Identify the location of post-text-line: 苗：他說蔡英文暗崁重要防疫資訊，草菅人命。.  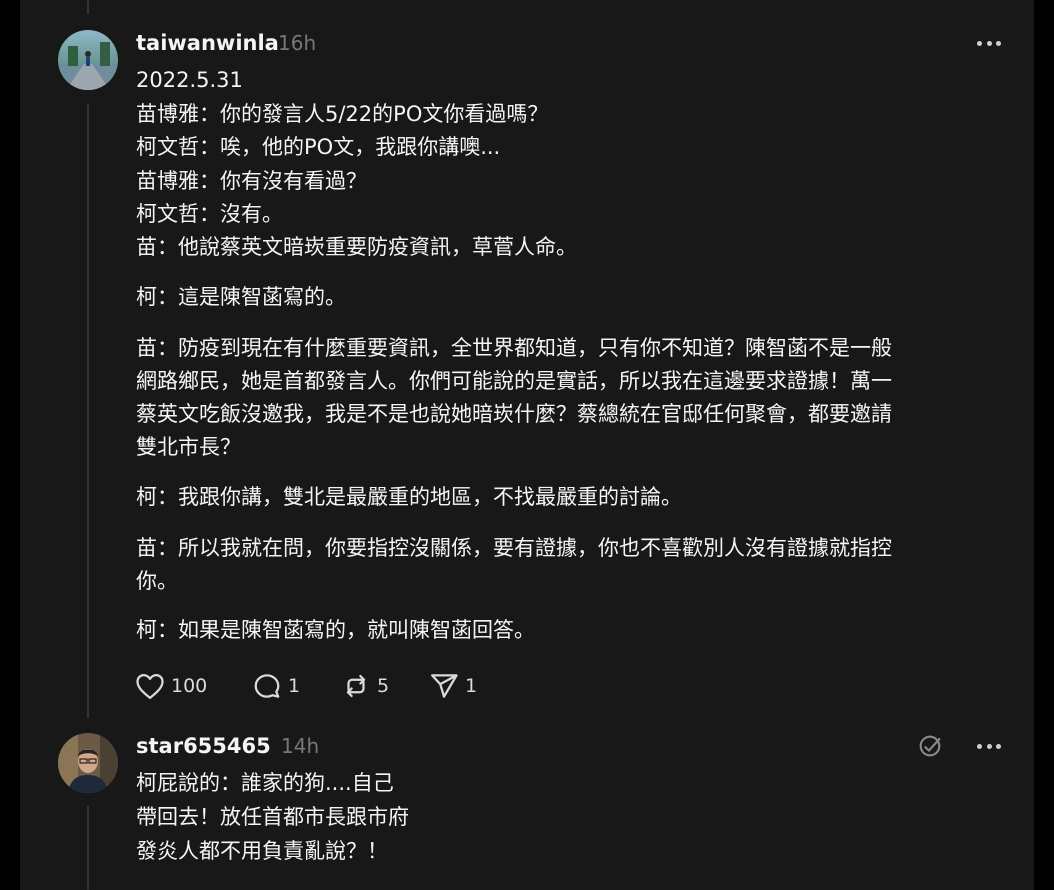
(356, 247).